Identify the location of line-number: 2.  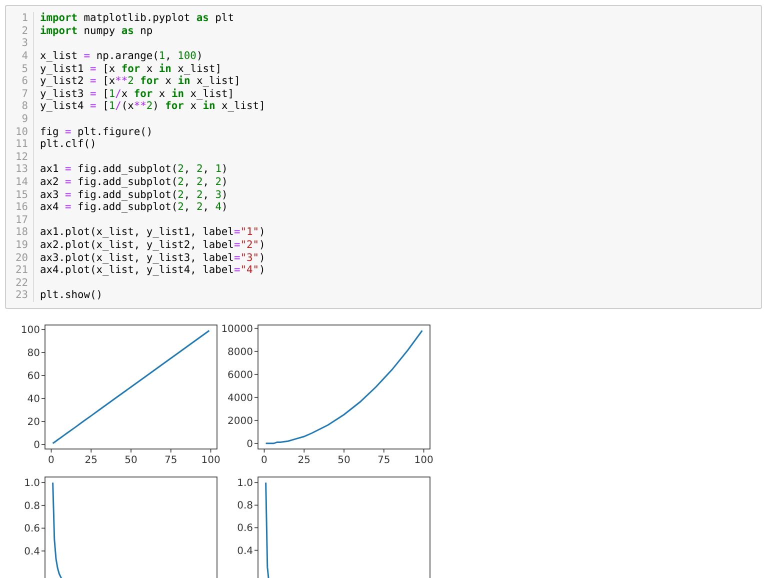
(20, 31).